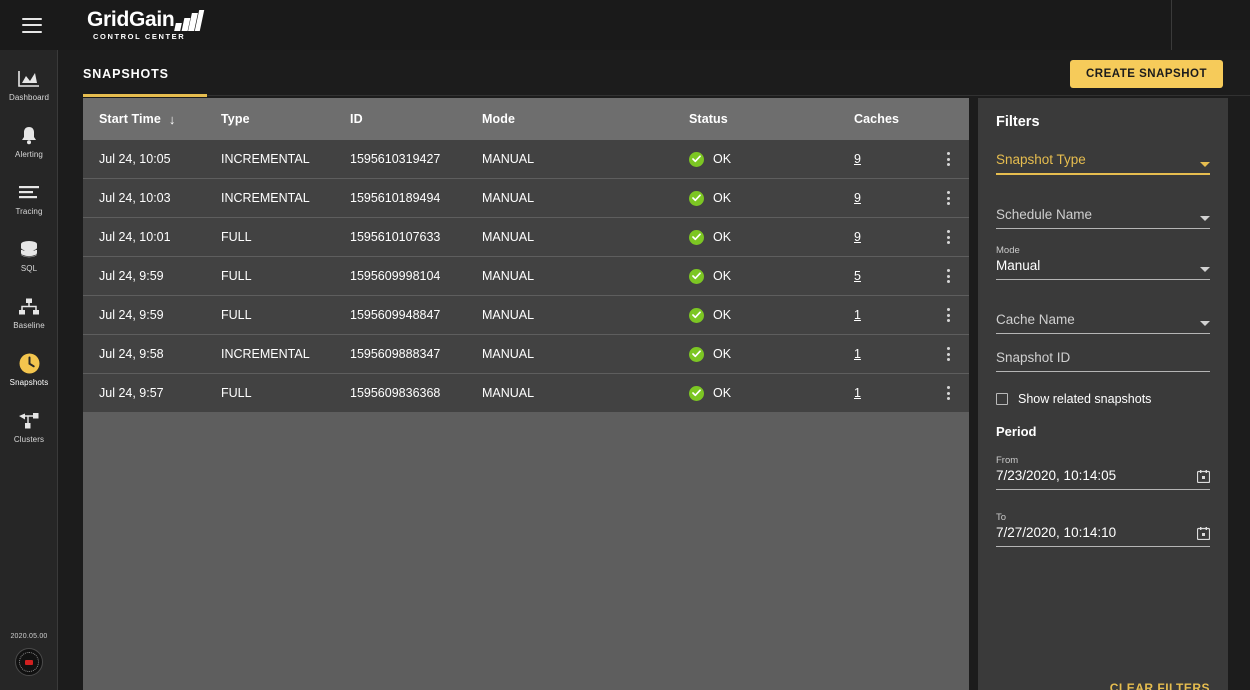  Describe the element at coordinates (890, 119) in the screenshot. I see `column-header-caches: Caches` at that location.